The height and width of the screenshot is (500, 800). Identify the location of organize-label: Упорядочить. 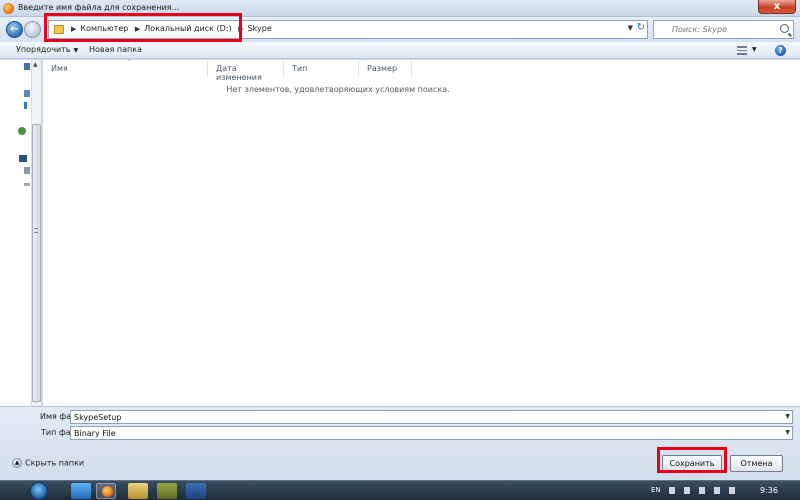
(43, 49).